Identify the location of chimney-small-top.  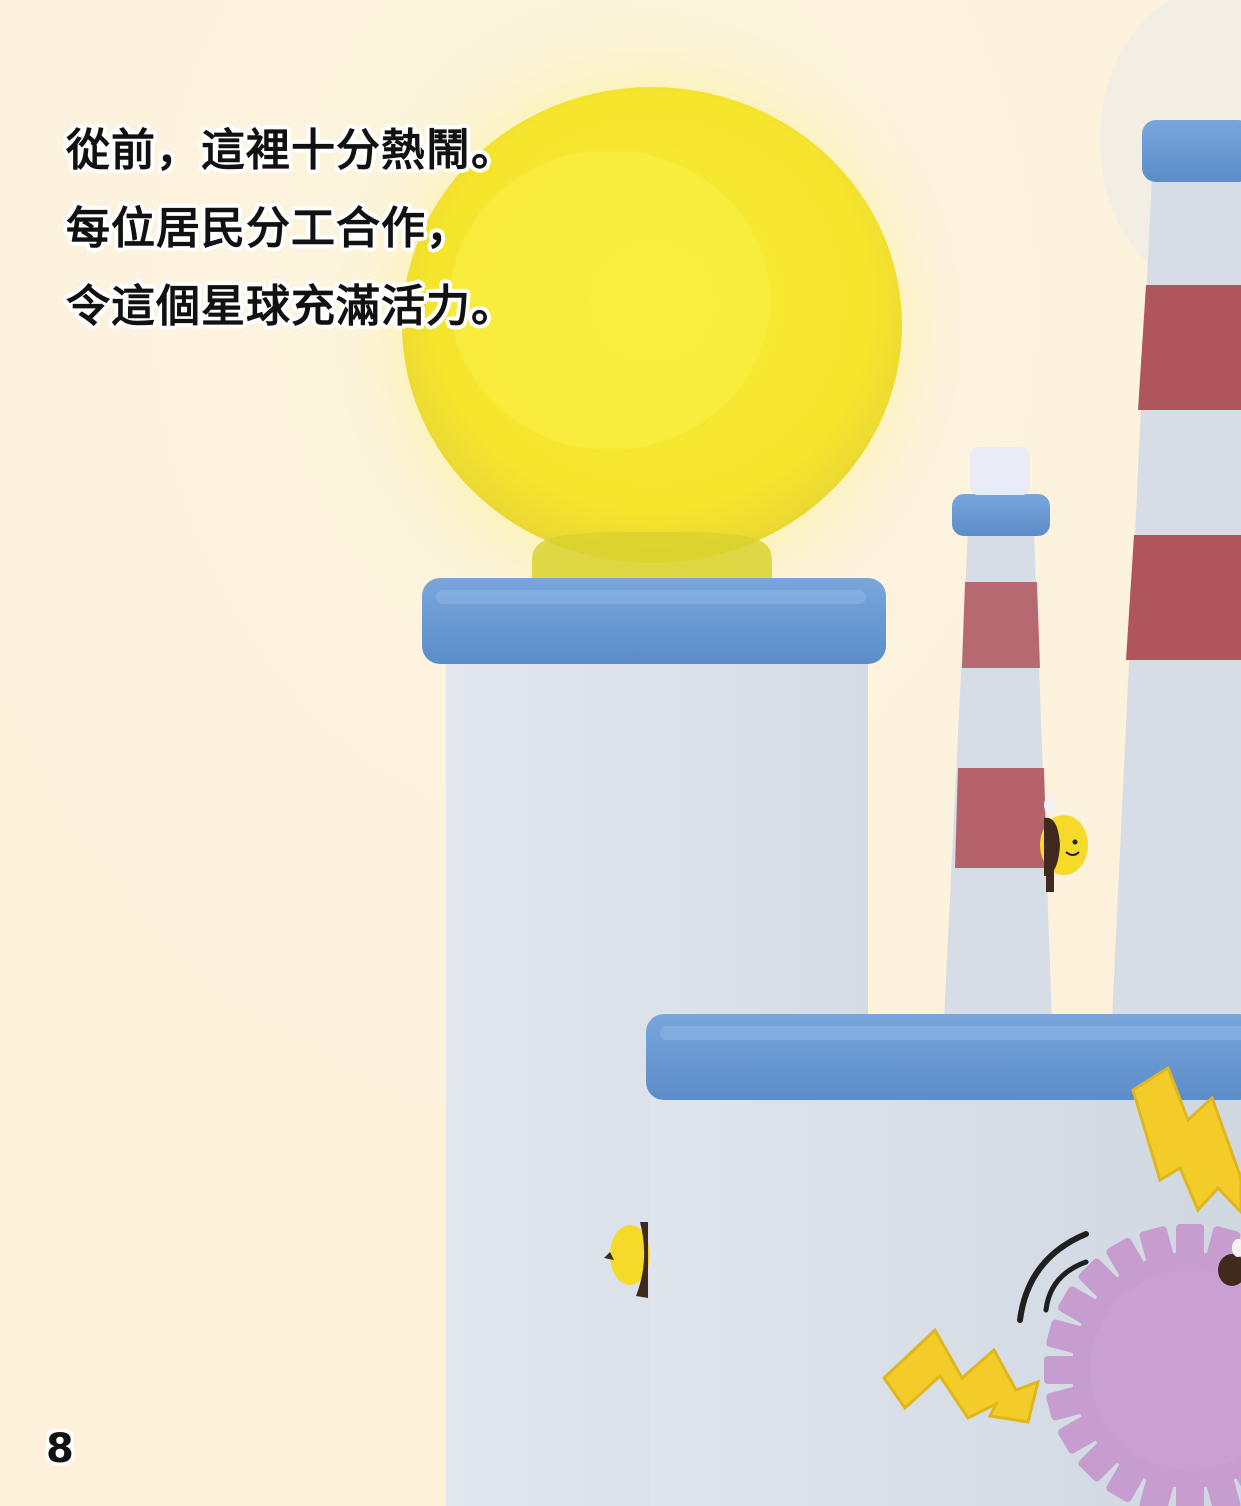
(1000, 471).